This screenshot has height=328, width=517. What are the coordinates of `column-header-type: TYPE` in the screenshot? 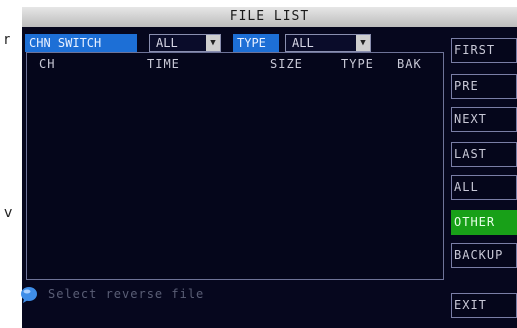 It's located at (357, 64).